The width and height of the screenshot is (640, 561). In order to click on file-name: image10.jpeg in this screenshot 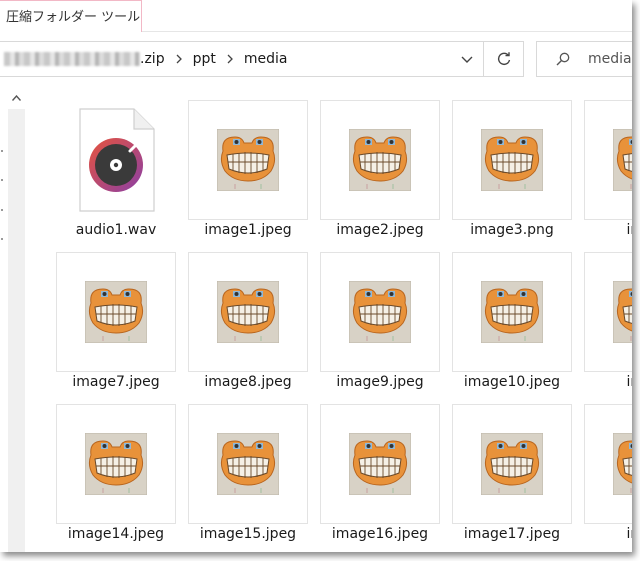, I will do `click(512, 382)`.